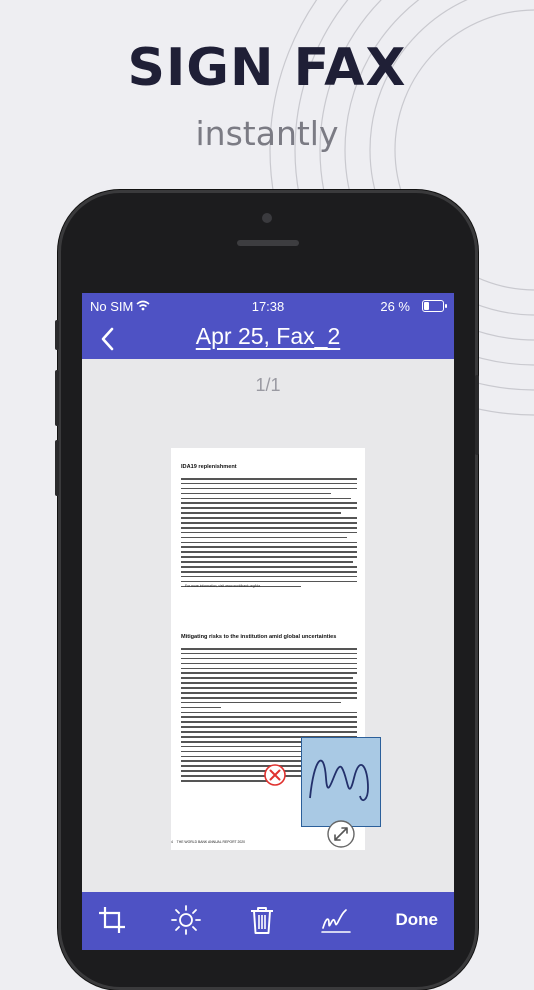 The image size is (534, 990). Describe the element at coordinates (211, 842) in the screenshot. I see `doc-footer-text: THE WORLD BANK ANNUAL REPORT 2020` at that location.